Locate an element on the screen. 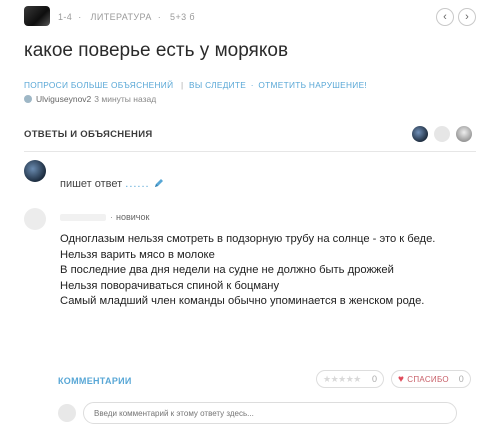 This screenshot has width=500, height=446. comment-input is located at coordinates (270, 413).